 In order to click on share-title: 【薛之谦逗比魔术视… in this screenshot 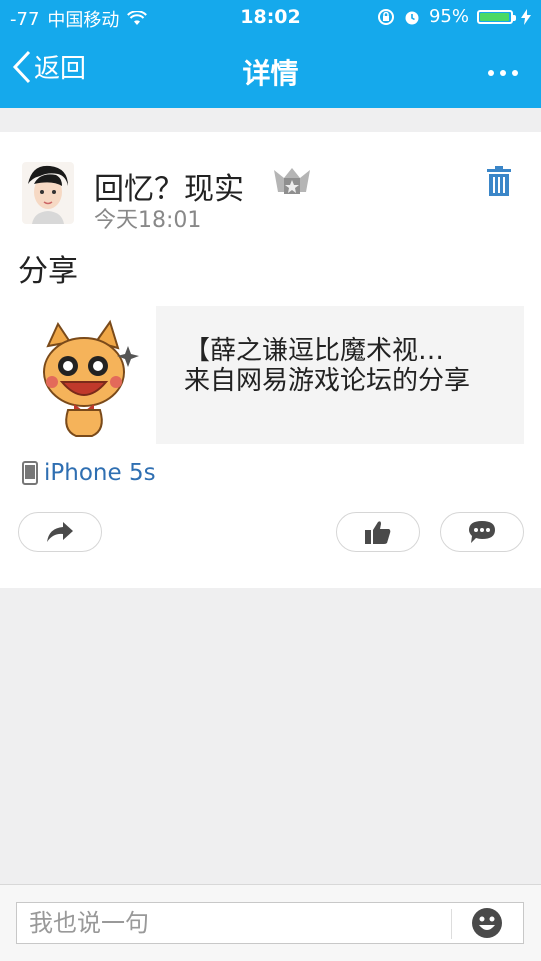, I will do `click(314, 351)`.